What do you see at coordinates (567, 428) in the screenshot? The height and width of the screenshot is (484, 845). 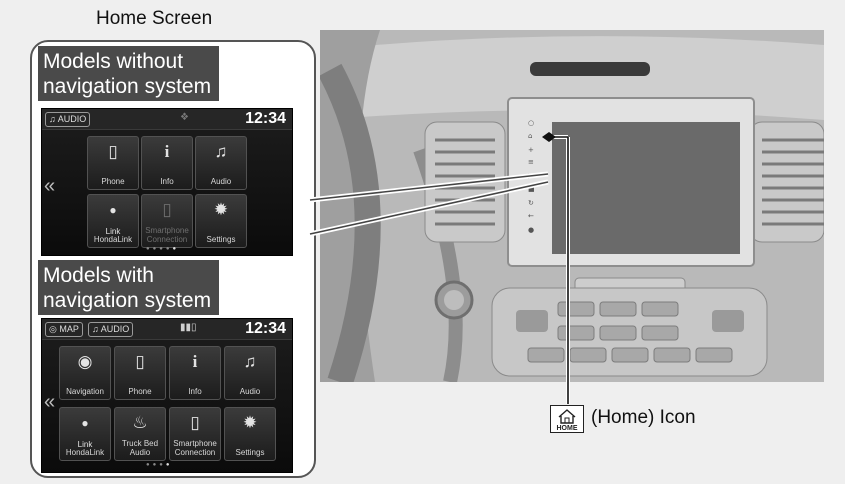 I see `home-icon-text: HOME` at bounding box center [567, 428].